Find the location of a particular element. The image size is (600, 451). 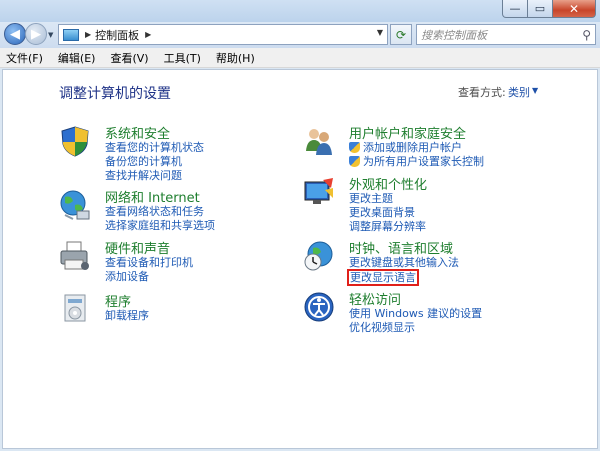

window-controls: — ▭ ✕ is located at coordinates (549, 9).